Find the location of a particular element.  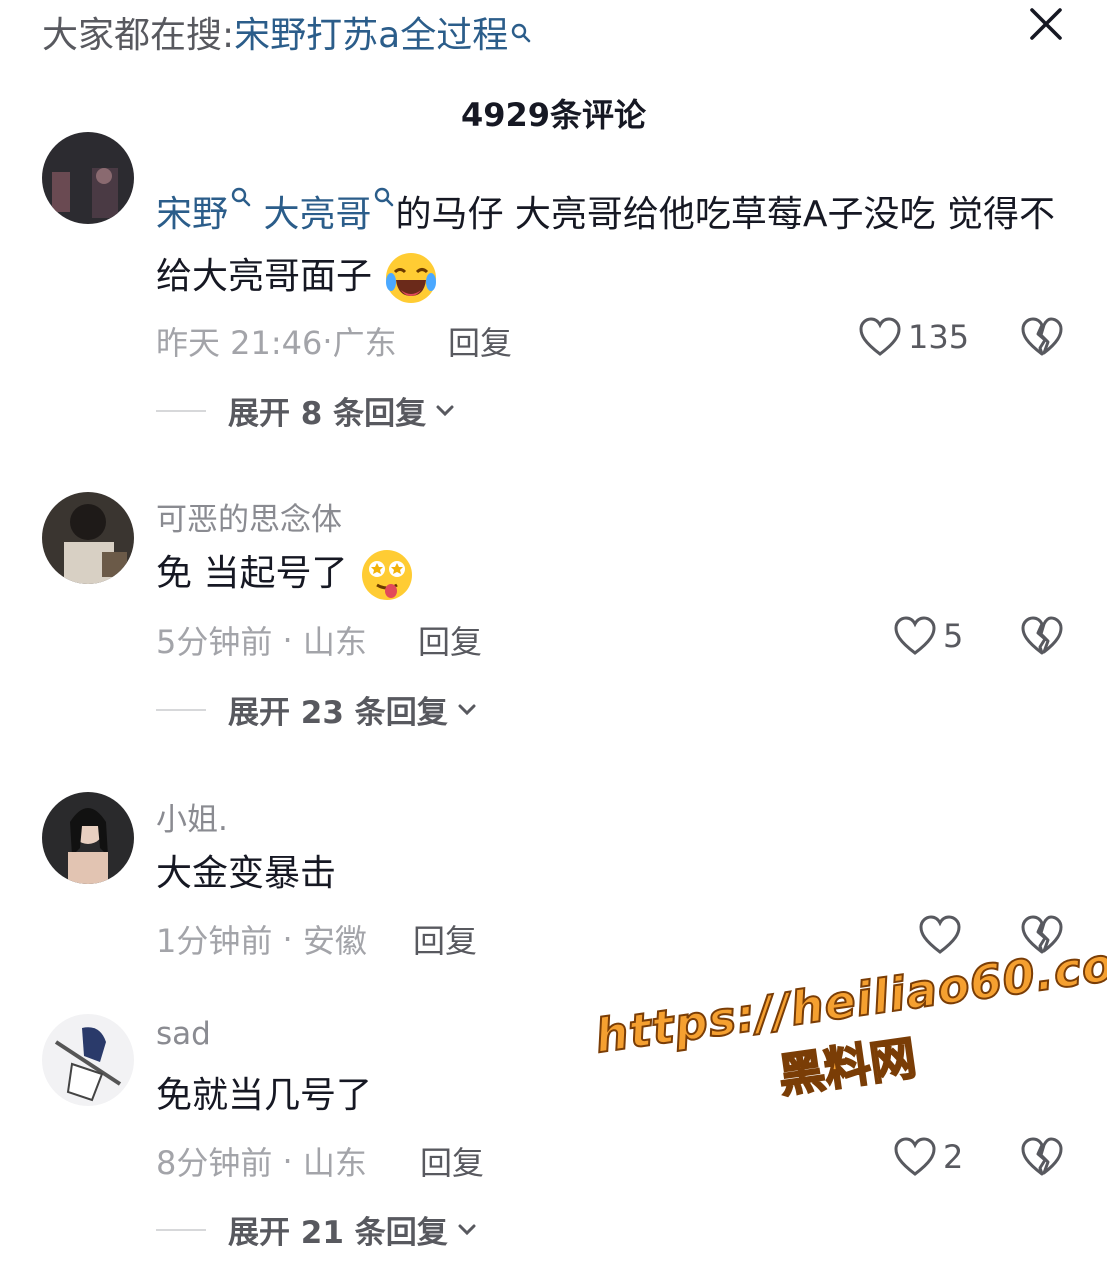

comment-body: 大金变暴击 is located at coordinates (246, 873).